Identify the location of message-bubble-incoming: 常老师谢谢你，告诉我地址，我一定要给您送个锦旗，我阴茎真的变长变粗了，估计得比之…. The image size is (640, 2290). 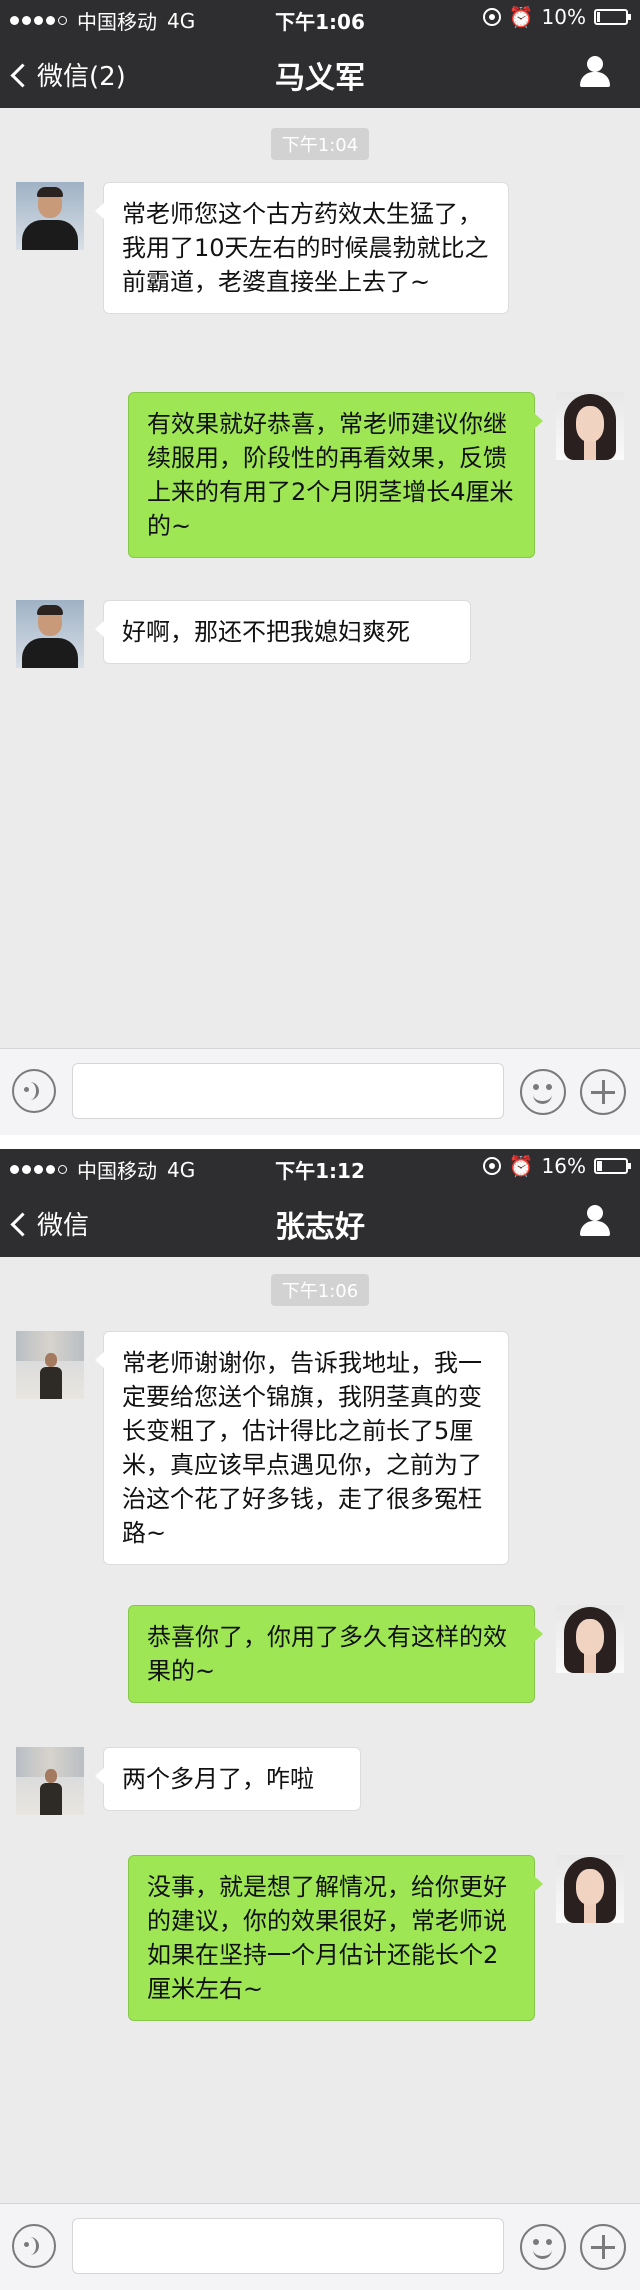
(302, 1448).